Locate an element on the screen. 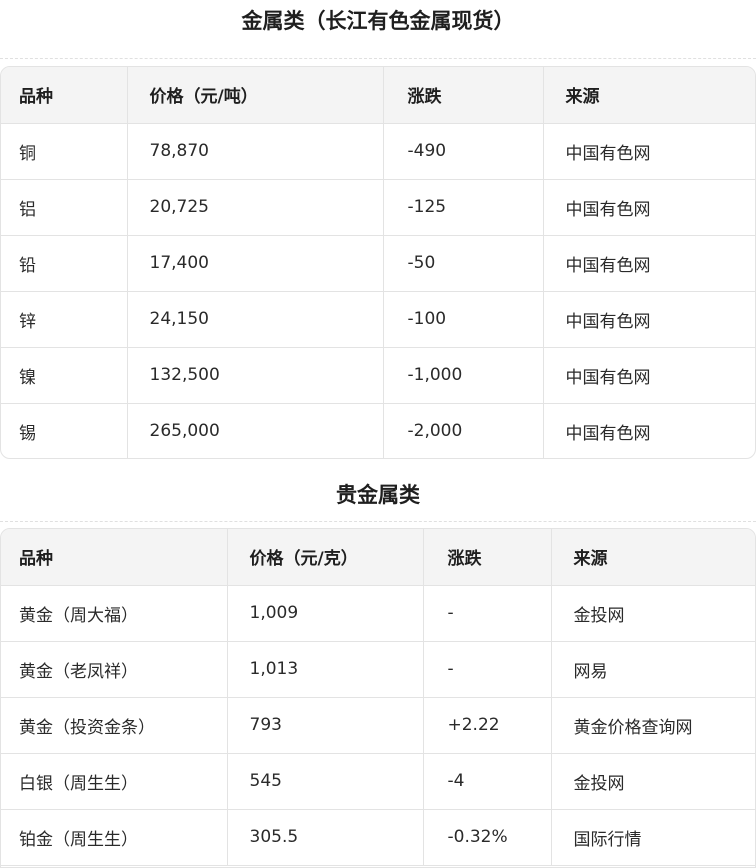 The image size is (756, 868). cell-variety: 锌 is located at coordinates (64, 319).